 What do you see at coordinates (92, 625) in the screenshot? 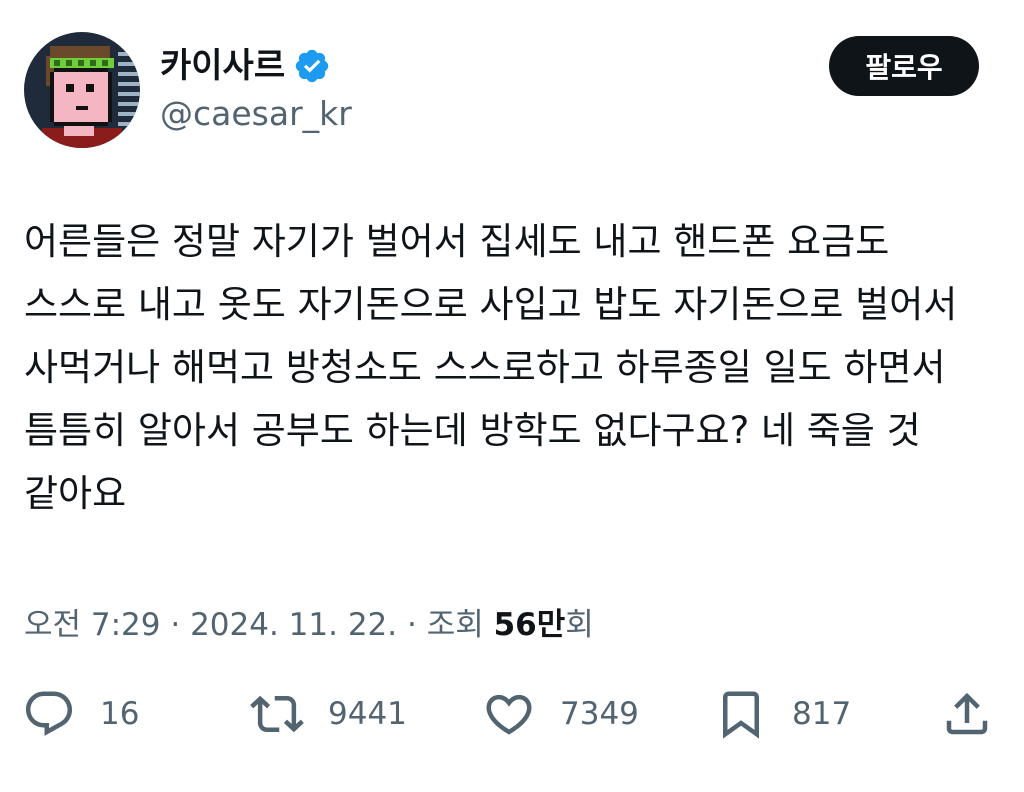
I see `tweet-time: 오전 7:29` at bounding box center [92, 625].